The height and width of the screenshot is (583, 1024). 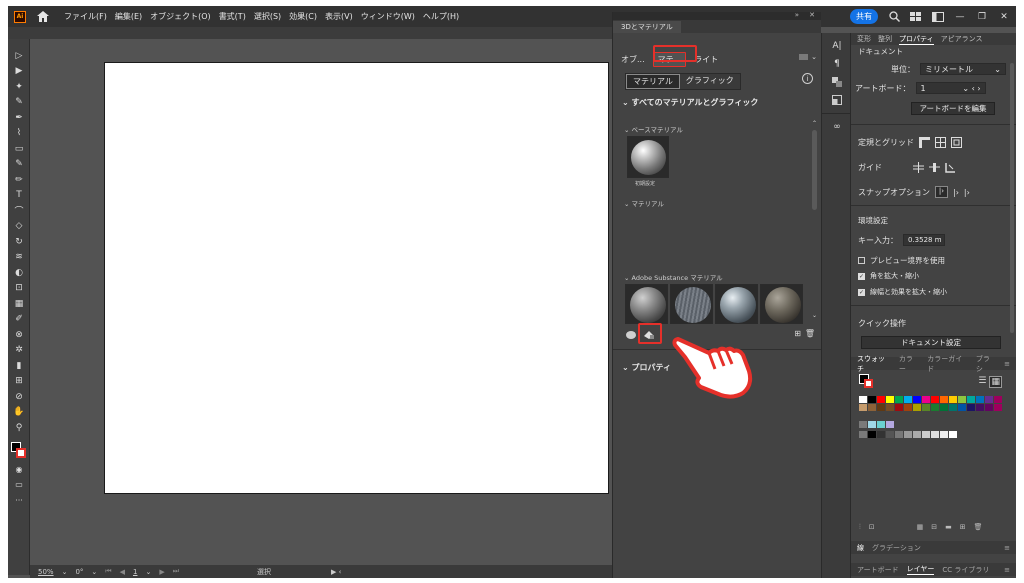 What do you see at coordinates (934, 527) in the screenshot?
I see `new-group-icon: ⊟` at bounding box center [934, 527].